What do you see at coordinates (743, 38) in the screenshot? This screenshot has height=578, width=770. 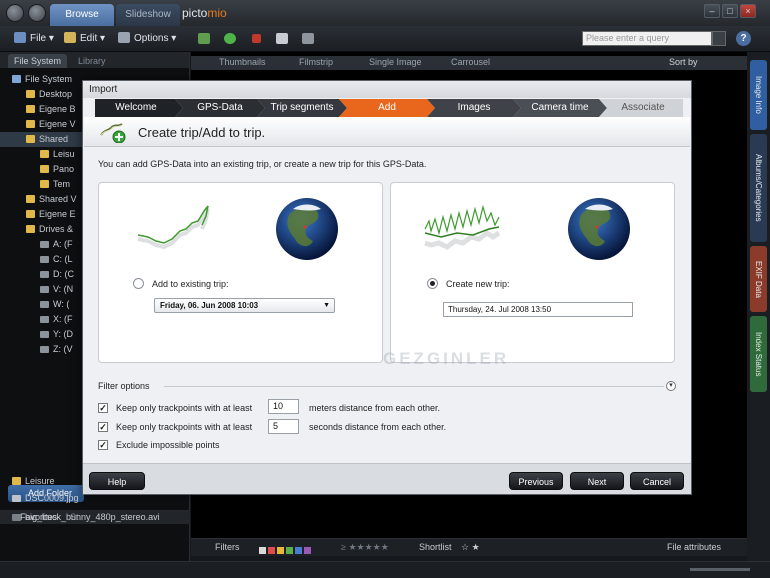 I see `help-icon: ?` at bounding box center [743, 38].